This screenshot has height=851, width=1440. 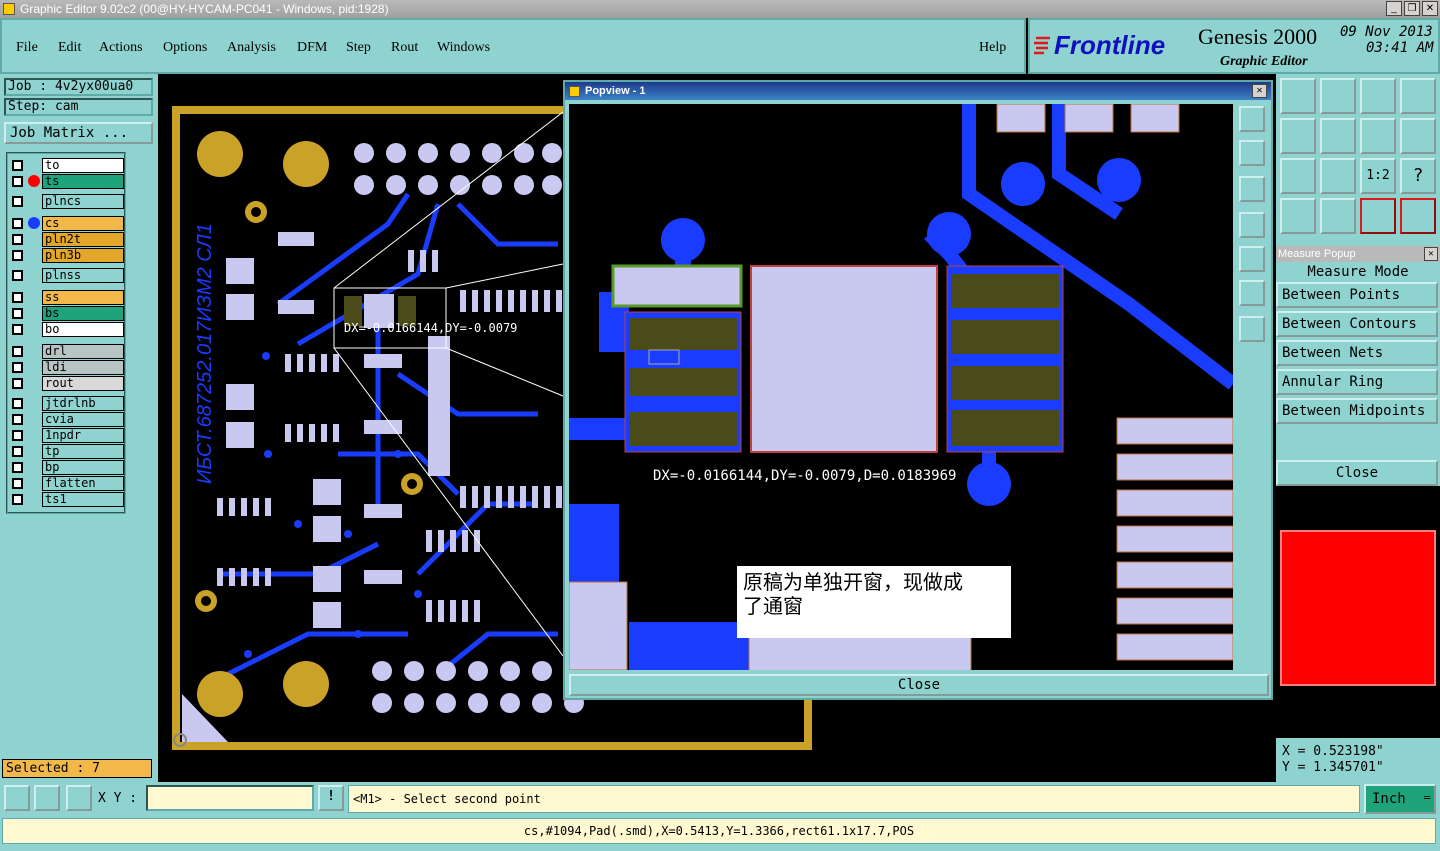 I want to click on tool-mirror-icon, so click(x=1378, y=136).